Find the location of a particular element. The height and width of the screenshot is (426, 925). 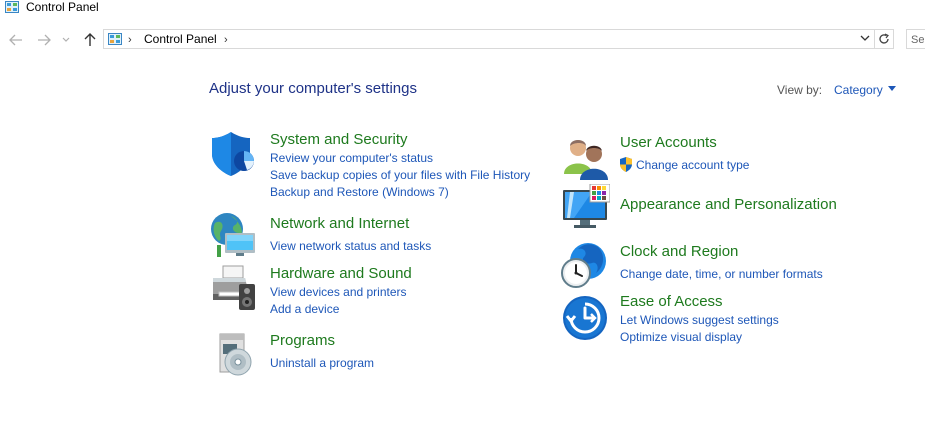

shield-icon is located at coordinates (233, 154).